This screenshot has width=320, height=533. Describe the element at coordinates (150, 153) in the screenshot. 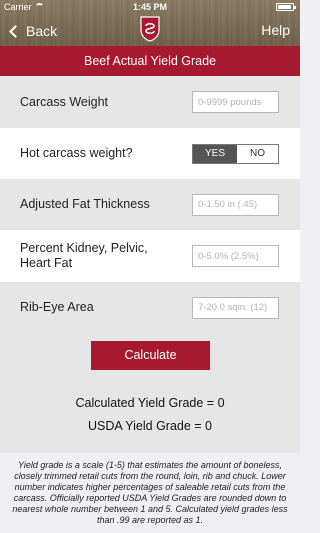

I see `hot-carcass-row: Hot carcass weight? YES NO` at that location.